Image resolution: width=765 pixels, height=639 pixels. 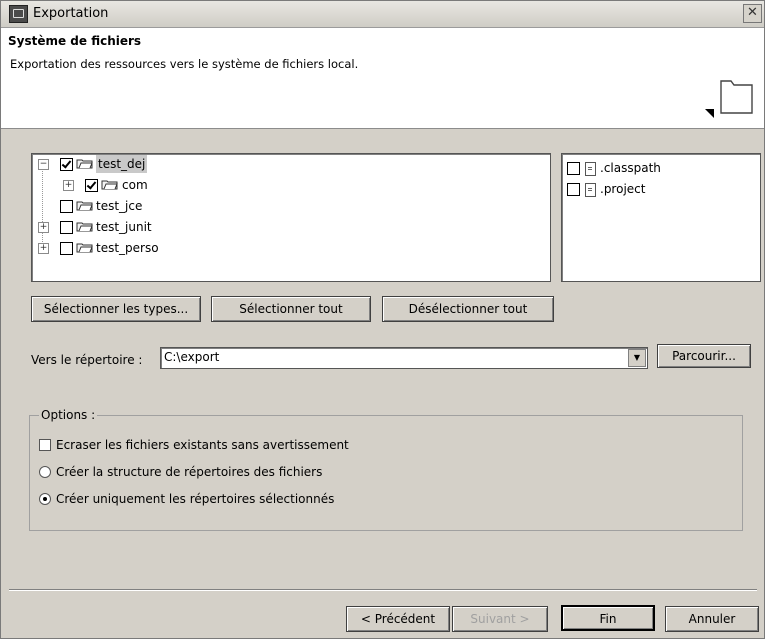 What do you see at coordinates (43, 164) in the screenshot?
I see `collapse-icon: −` at bounding box center [43, 164].